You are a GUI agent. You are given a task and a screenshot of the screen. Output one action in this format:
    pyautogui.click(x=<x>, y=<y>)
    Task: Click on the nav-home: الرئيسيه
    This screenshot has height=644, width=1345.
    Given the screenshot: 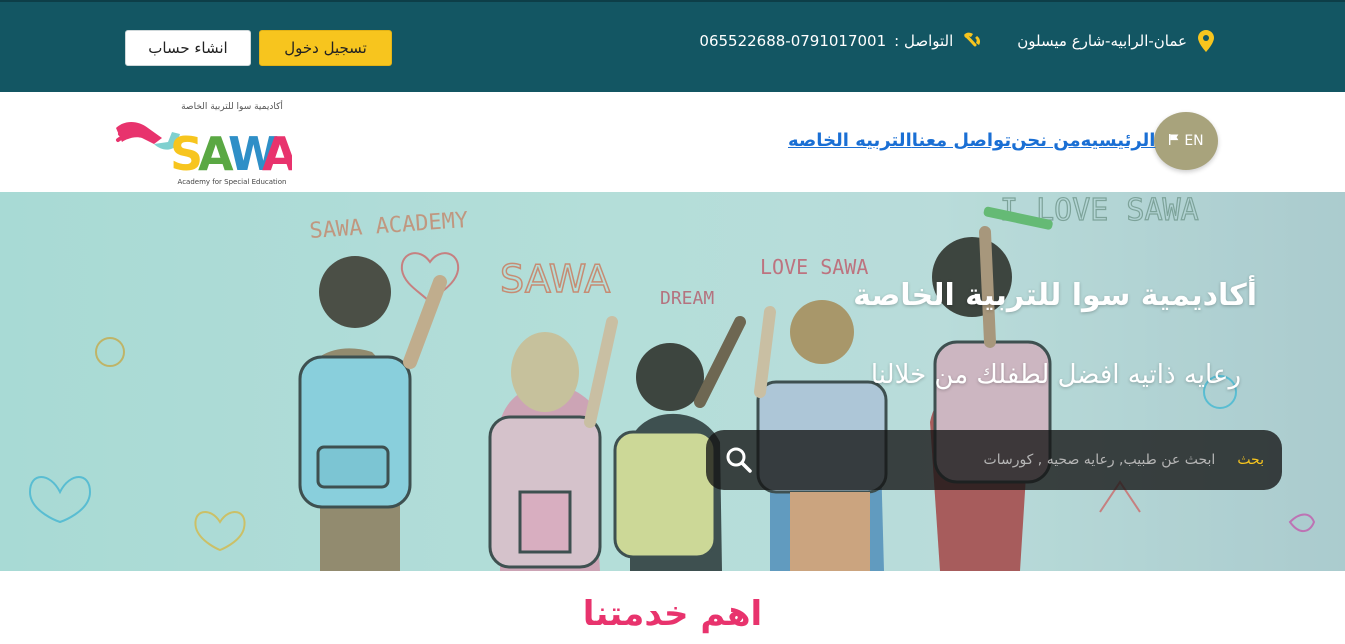 What is the action you would take?
    pyautogui.click(x=1118, y=140)
    